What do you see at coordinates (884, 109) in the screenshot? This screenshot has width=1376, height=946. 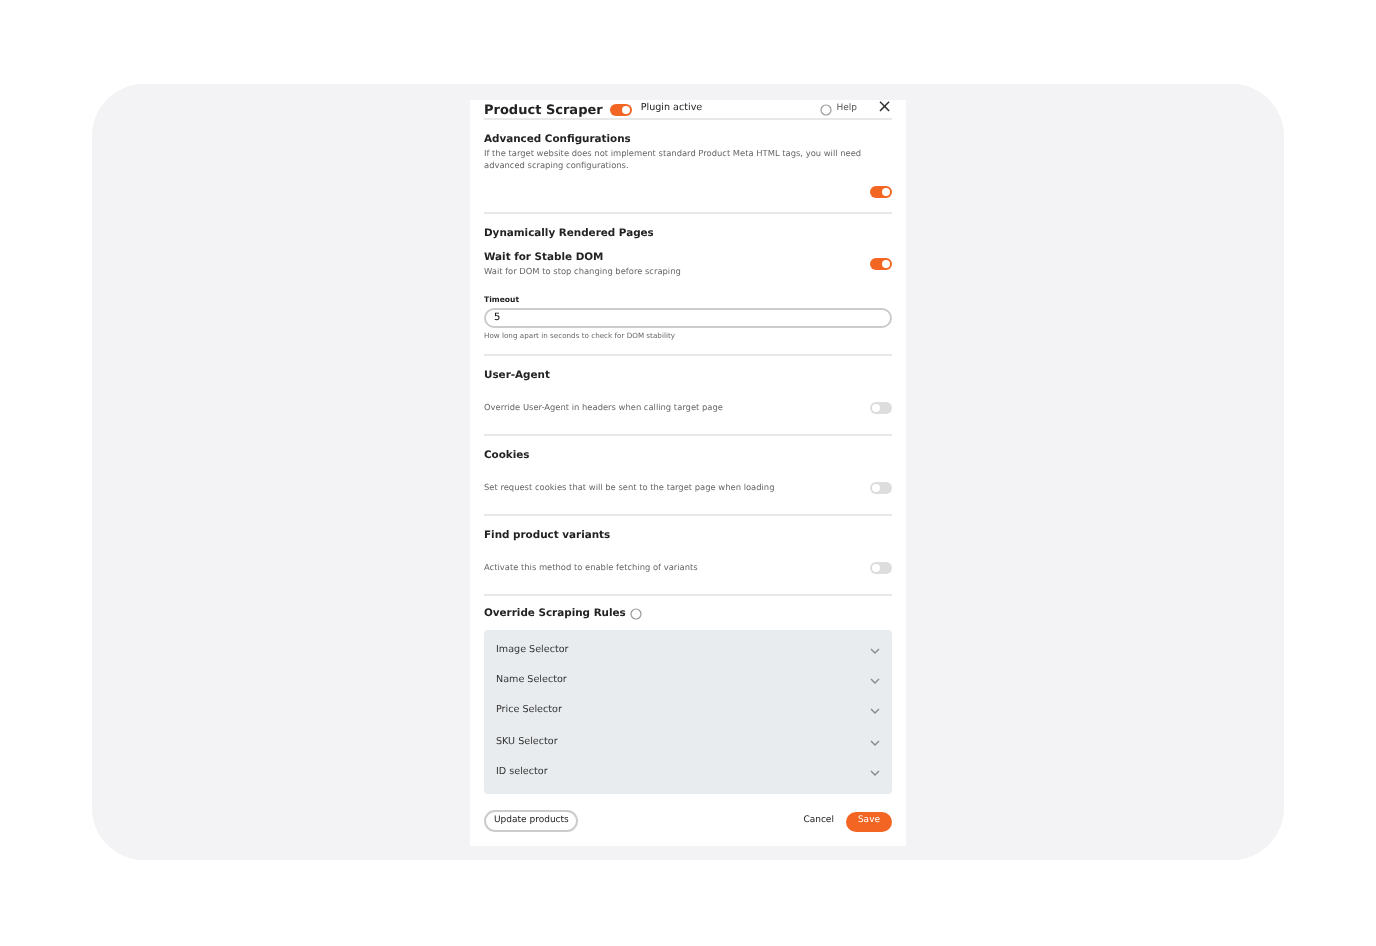 I see `close-button: ×` at bounding box center [884, 109].